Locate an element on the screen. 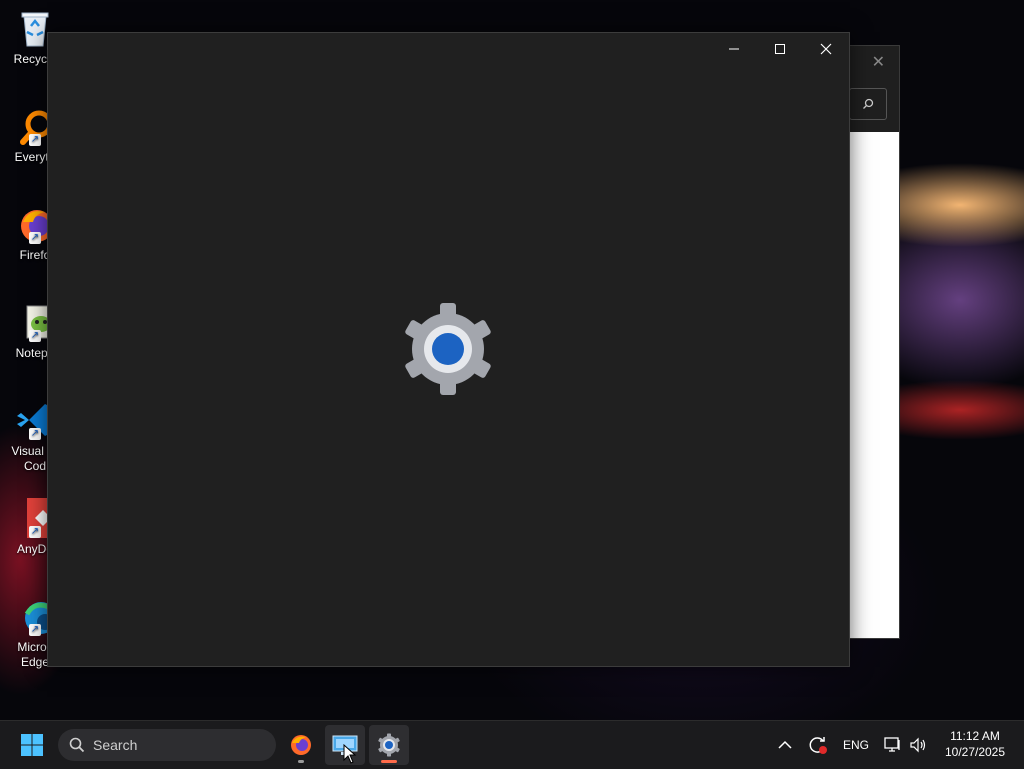 Image resolution: width=1024 pixels, height=769 pixels. maximize-button is located at coordinates (780, 49).